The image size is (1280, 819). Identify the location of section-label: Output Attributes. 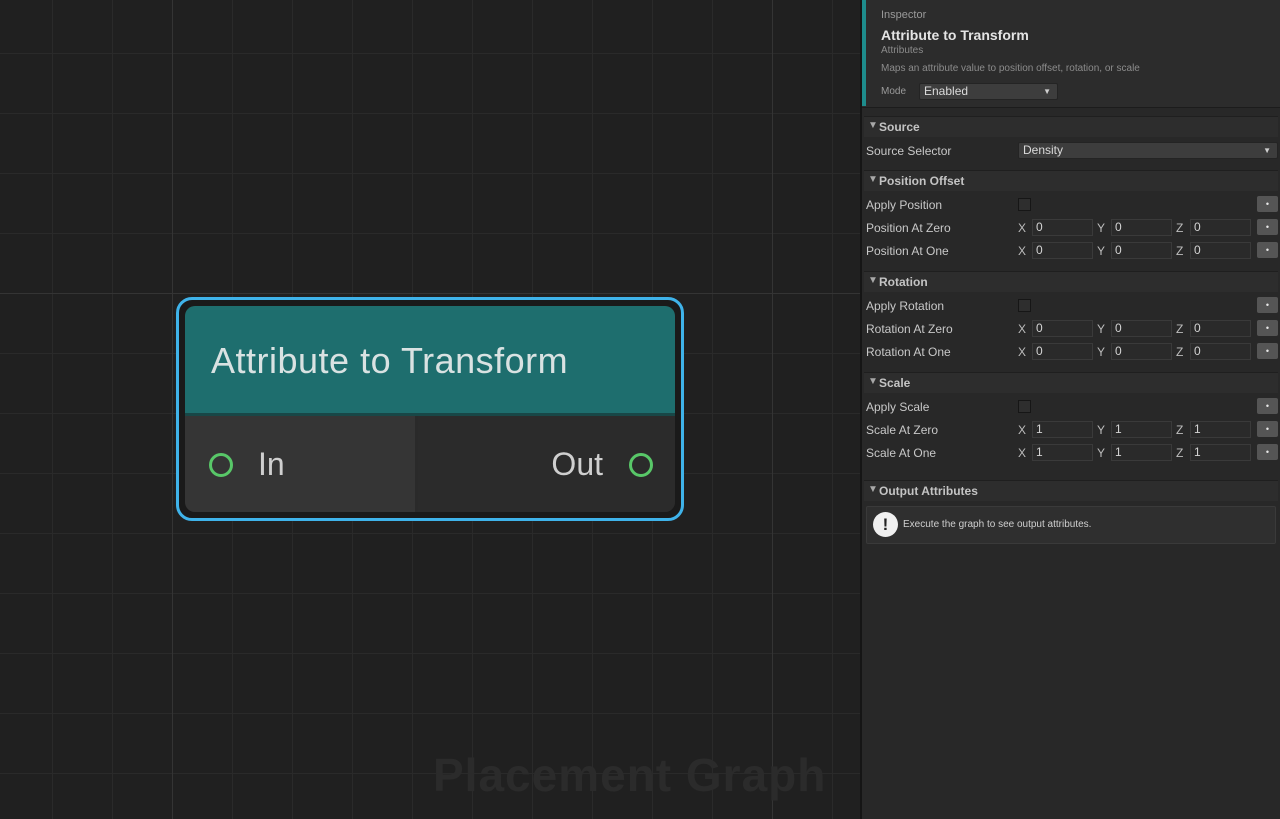
(928, 491).